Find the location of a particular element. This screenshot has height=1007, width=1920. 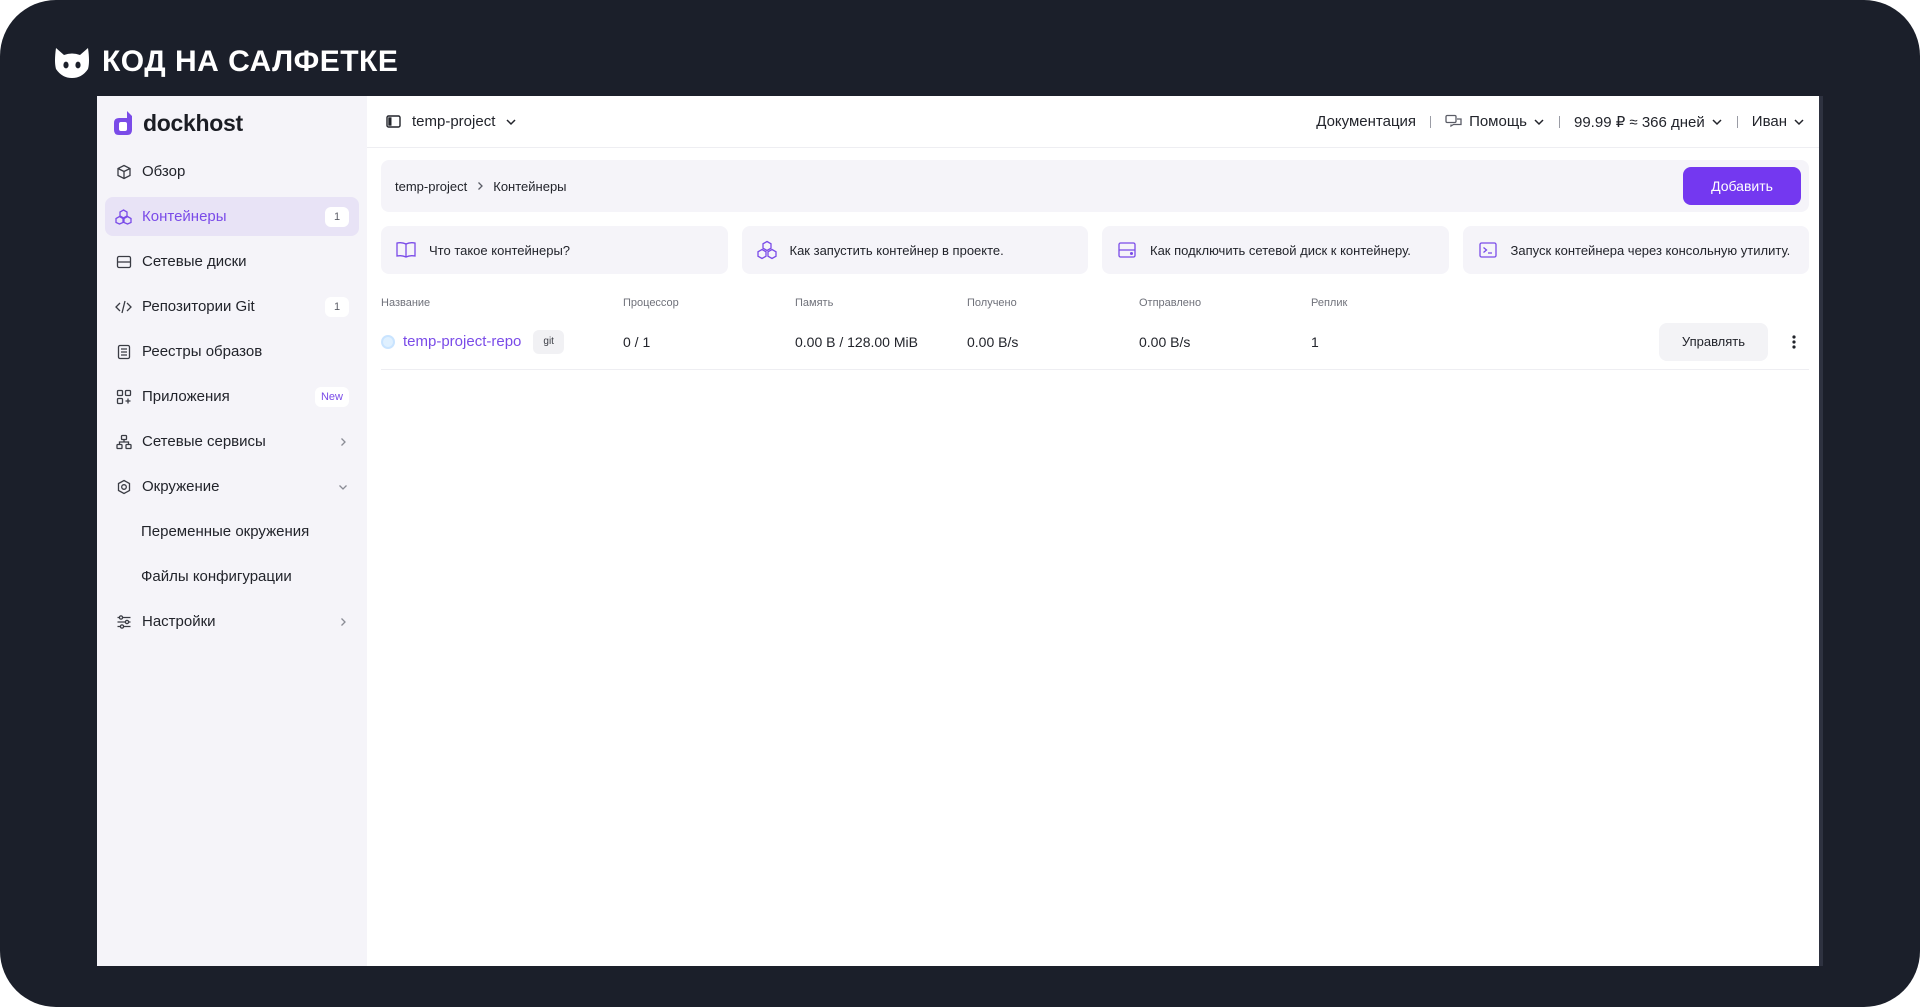

brand: КОД НА САЛФЕТКЕ is located at coordinates (225, 62).